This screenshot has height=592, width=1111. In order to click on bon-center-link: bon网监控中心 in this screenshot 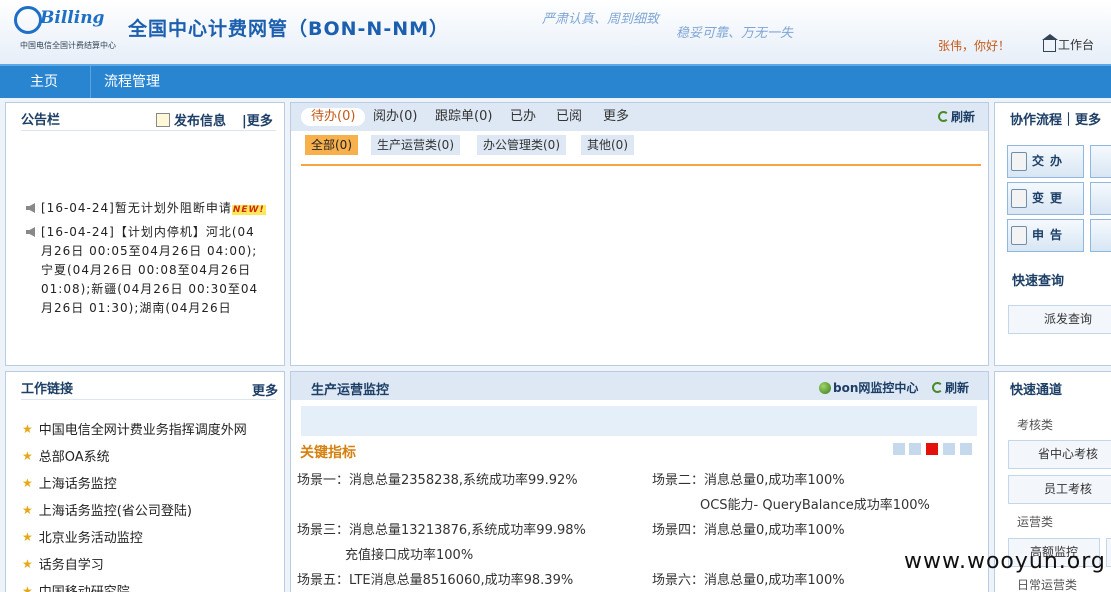, I will do `click(868, 387)`.